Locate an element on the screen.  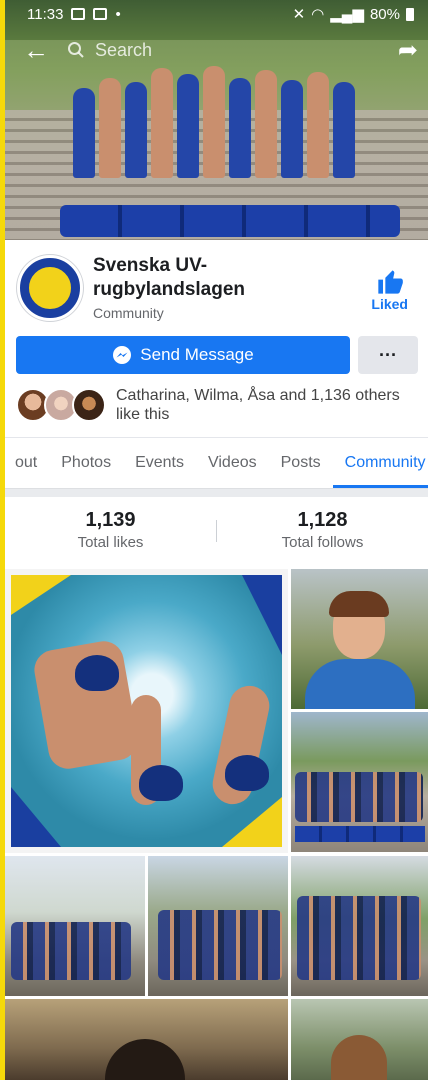
share-icon: ➦ is located at coordinates (408, 50).